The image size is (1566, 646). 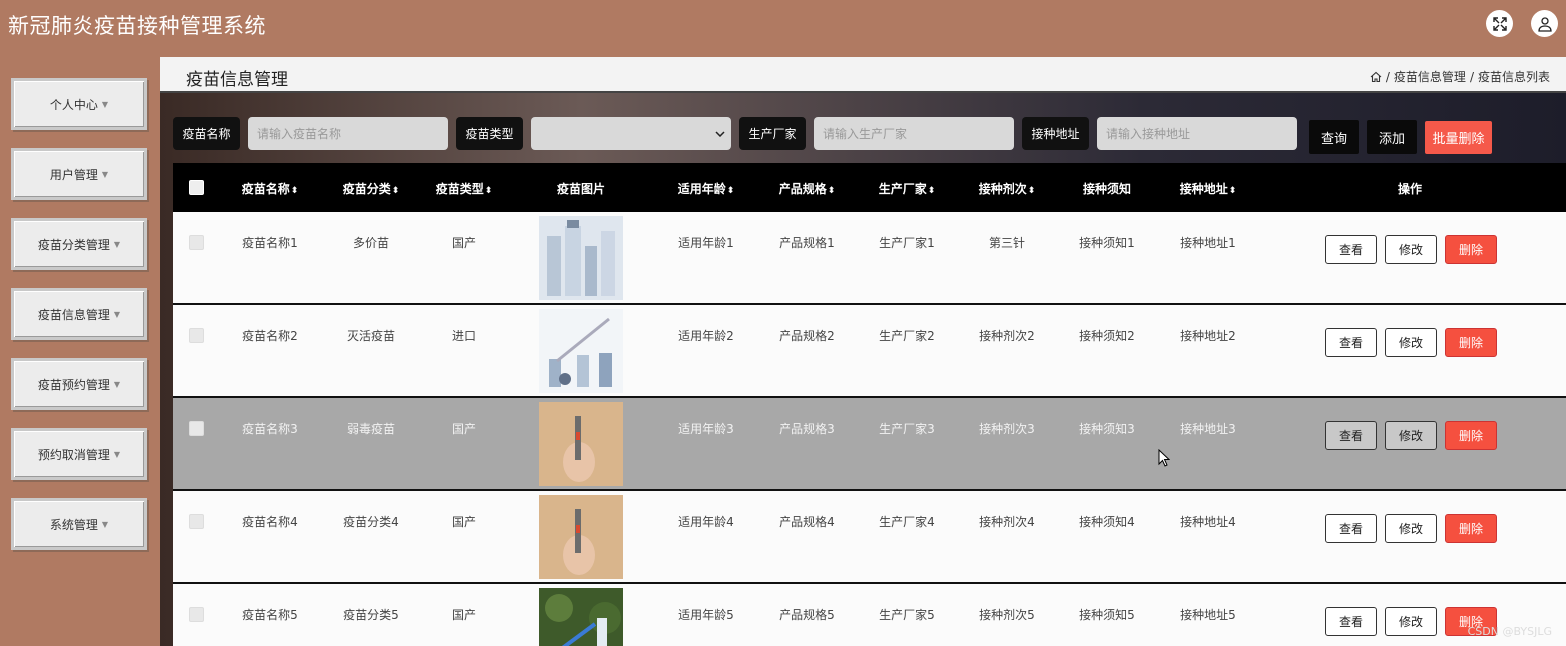 I want to click on col-actions: 操作, so click(x=1410, y=189).